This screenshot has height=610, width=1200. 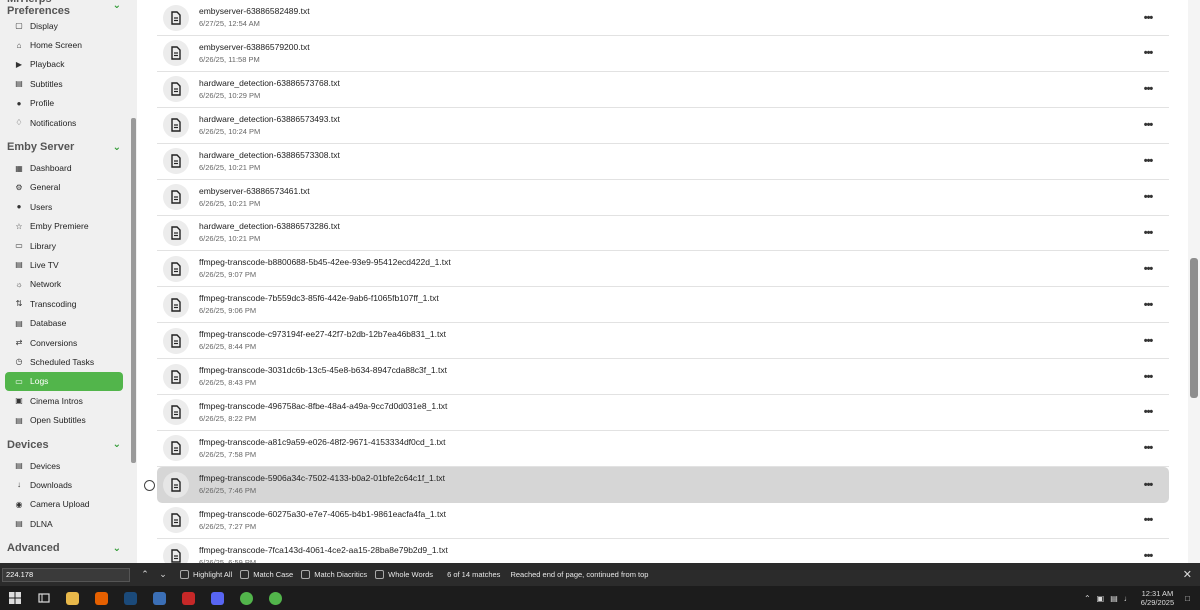 What do you see at coordinates (43, 598) in the screenshot?
I see `task-view-icon` at bounding box center [43, 598].